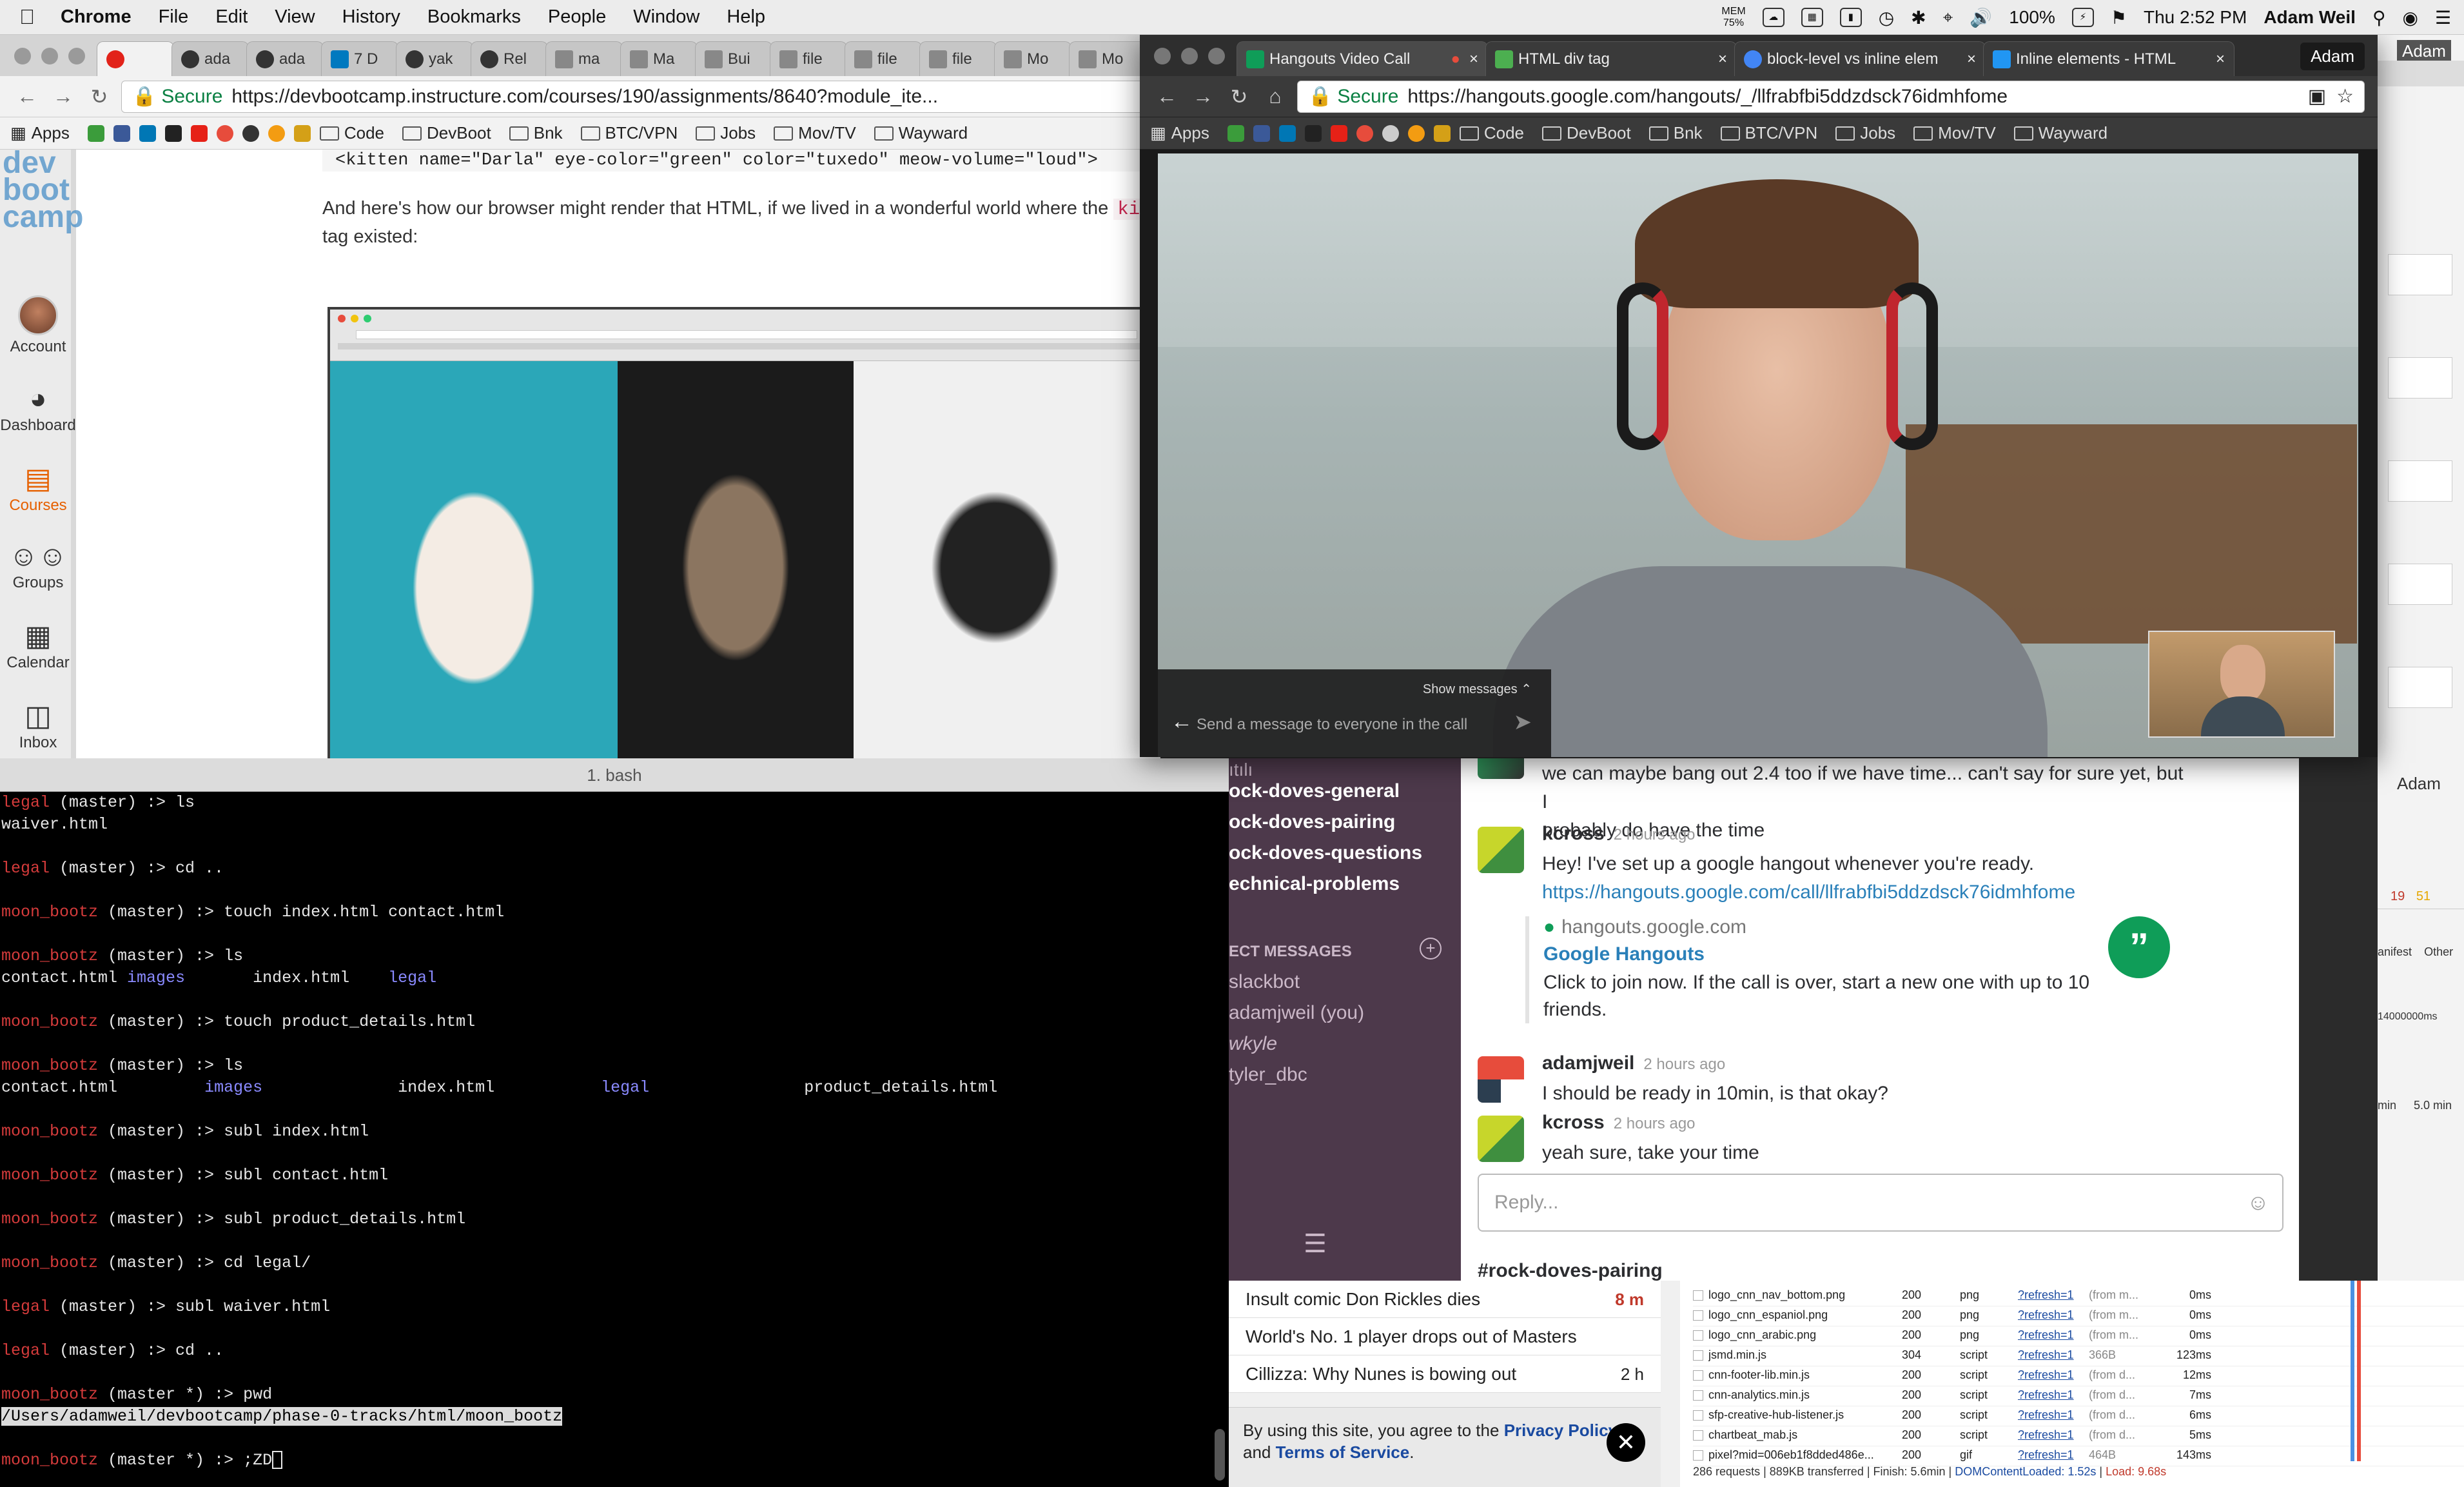  Describe the element at coordinates (2345, 96) in the screenshot. I see `star-icon: ☆` at that location.